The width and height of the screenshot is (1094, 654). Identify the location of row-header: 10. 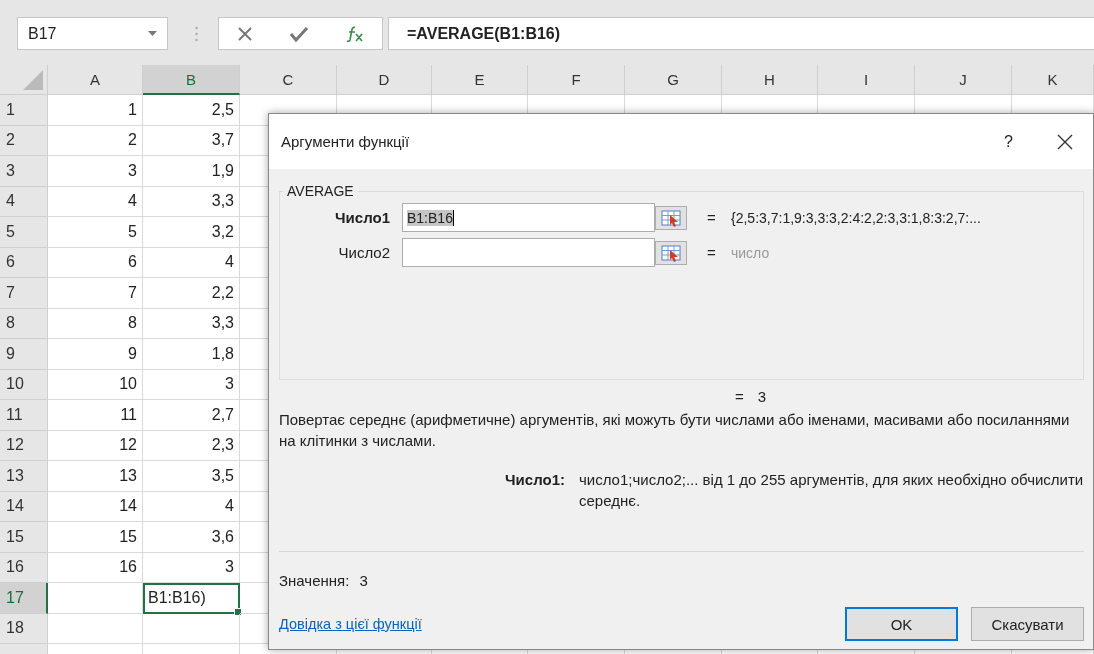
(24, 384).